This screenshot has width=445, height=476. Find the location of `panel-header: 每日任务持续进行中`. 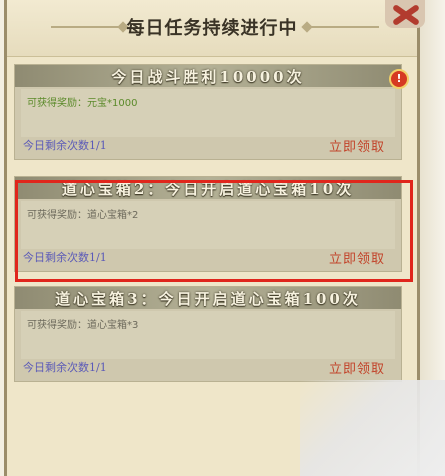

panel-header: 每日任务持续进行中 is located at coordinates (212, 28).